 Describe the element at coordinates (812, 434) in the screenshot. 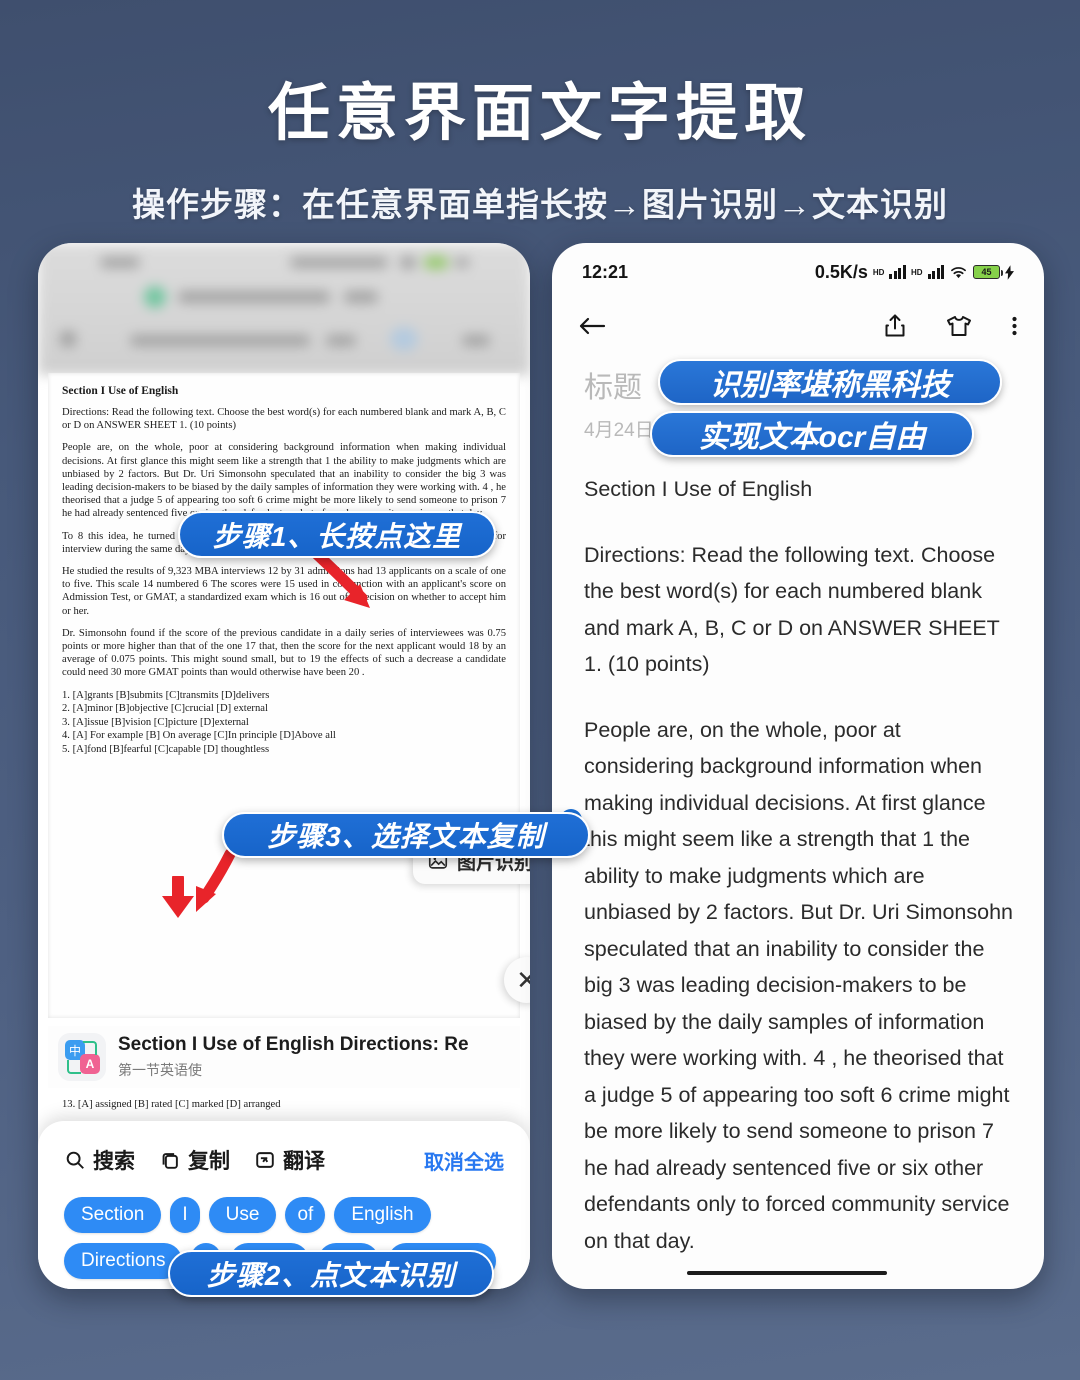

I see `highlight-tag-2: 实现文本ocr自由` at that location.